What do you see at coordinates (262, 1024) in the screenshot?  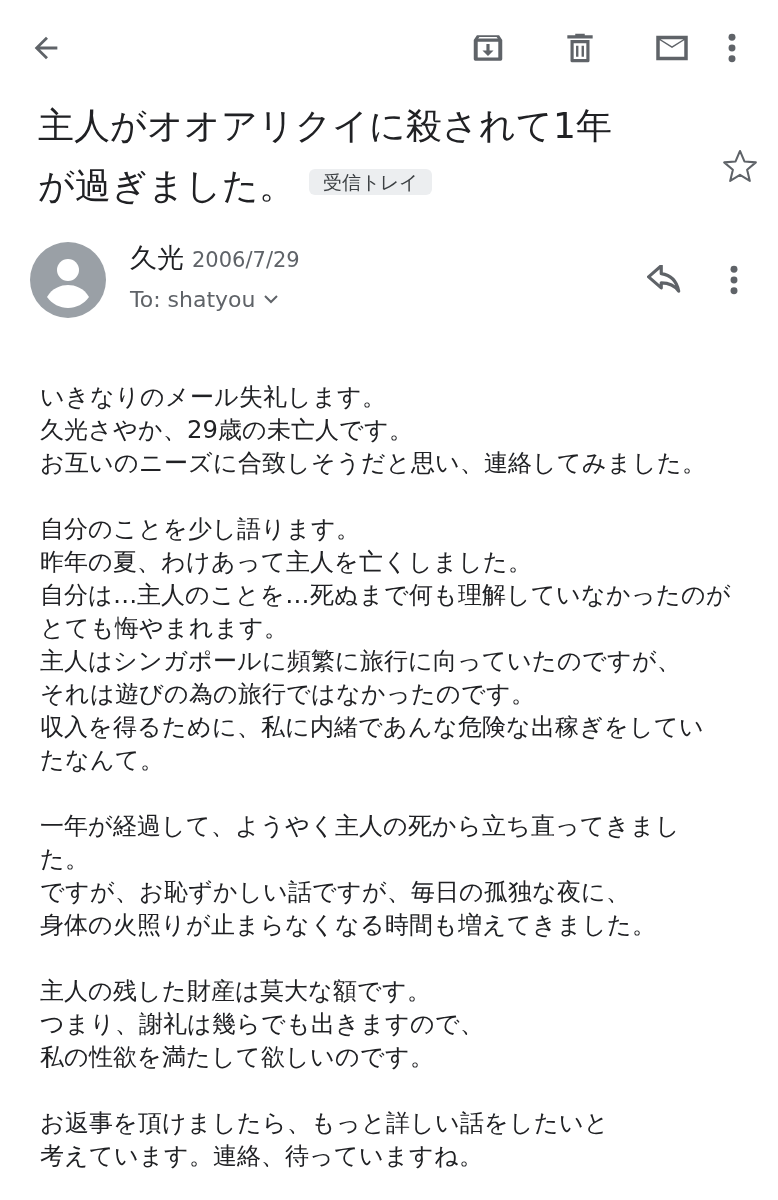 I see `paragraph: 主人の残した財産は莫大な額です。 つまり、謝礼は幾らでも出きますので、 私の性欲を満たして欲しいのです。` at bounding box center [262, 1024].